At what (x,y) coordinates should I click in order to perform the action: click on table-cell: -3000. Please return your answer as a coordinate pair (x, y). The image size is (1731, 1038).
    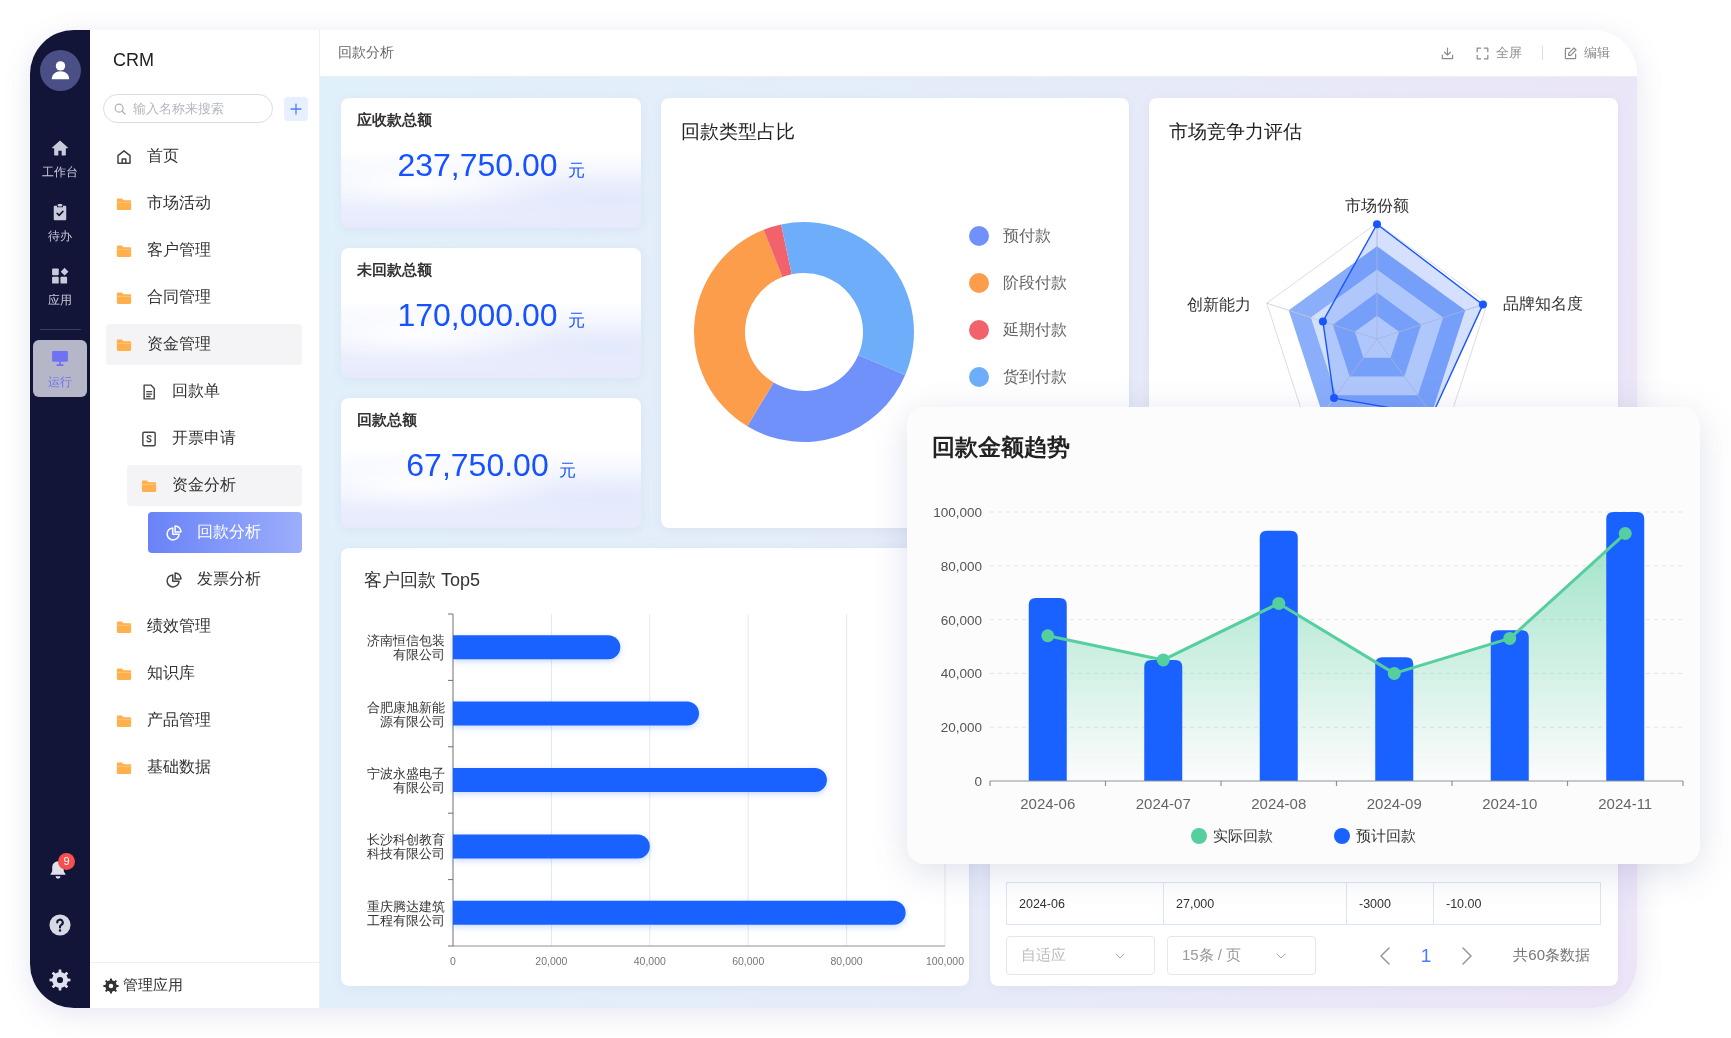
    Looking at the image, I should click on (1390, 903).